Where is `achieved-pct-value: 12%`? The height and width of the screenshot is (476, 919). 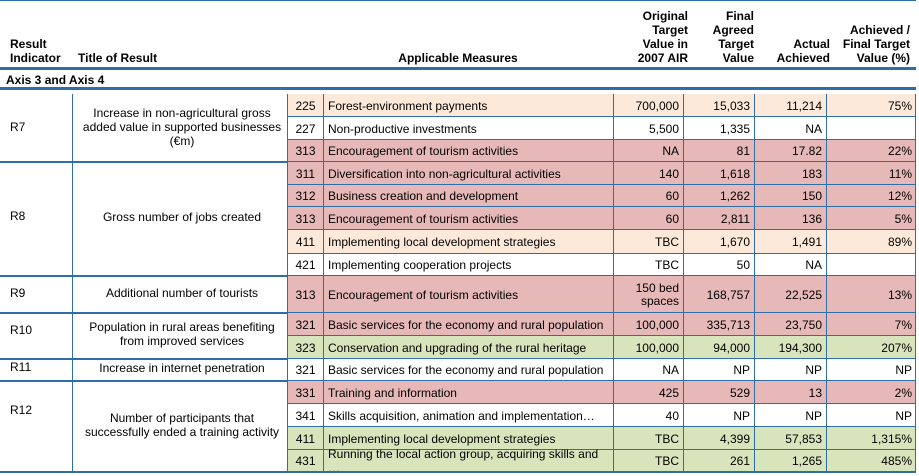 achieved-pct-value: 12% is located at coordinates (871, 196).